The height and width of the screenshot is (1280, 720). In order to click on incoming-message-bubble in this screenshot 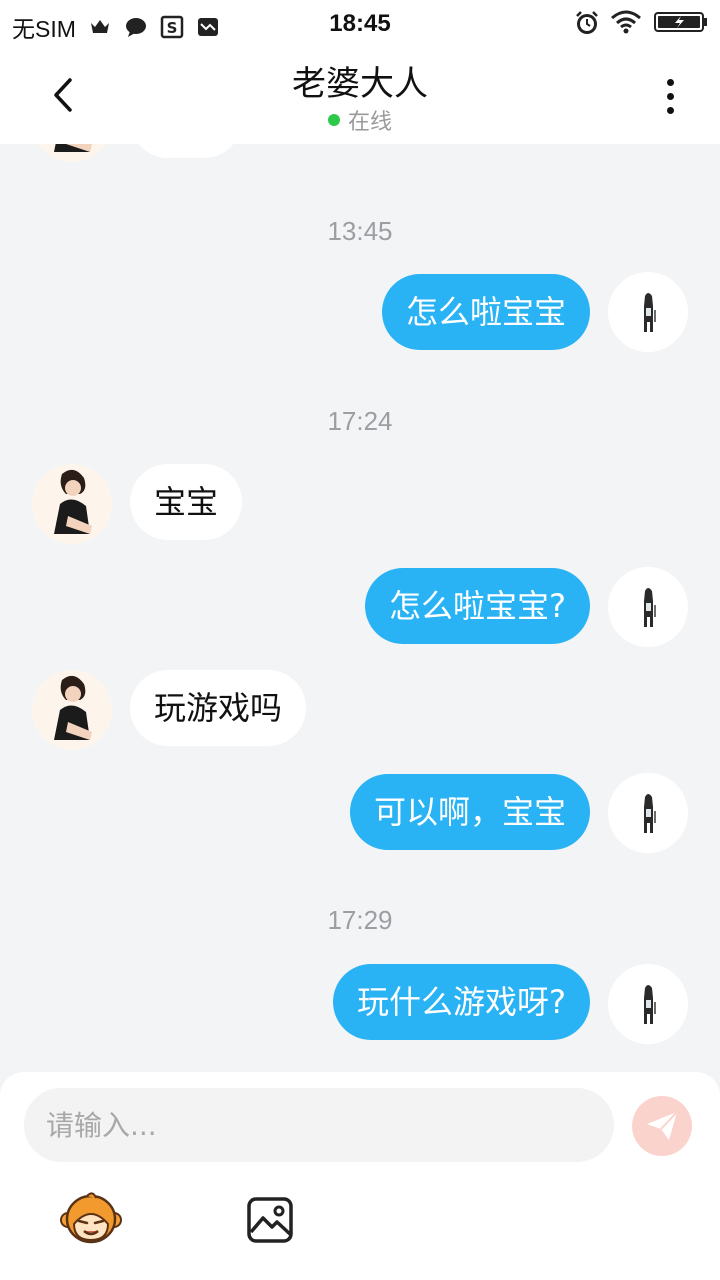, I will do `click(186, 151)`.